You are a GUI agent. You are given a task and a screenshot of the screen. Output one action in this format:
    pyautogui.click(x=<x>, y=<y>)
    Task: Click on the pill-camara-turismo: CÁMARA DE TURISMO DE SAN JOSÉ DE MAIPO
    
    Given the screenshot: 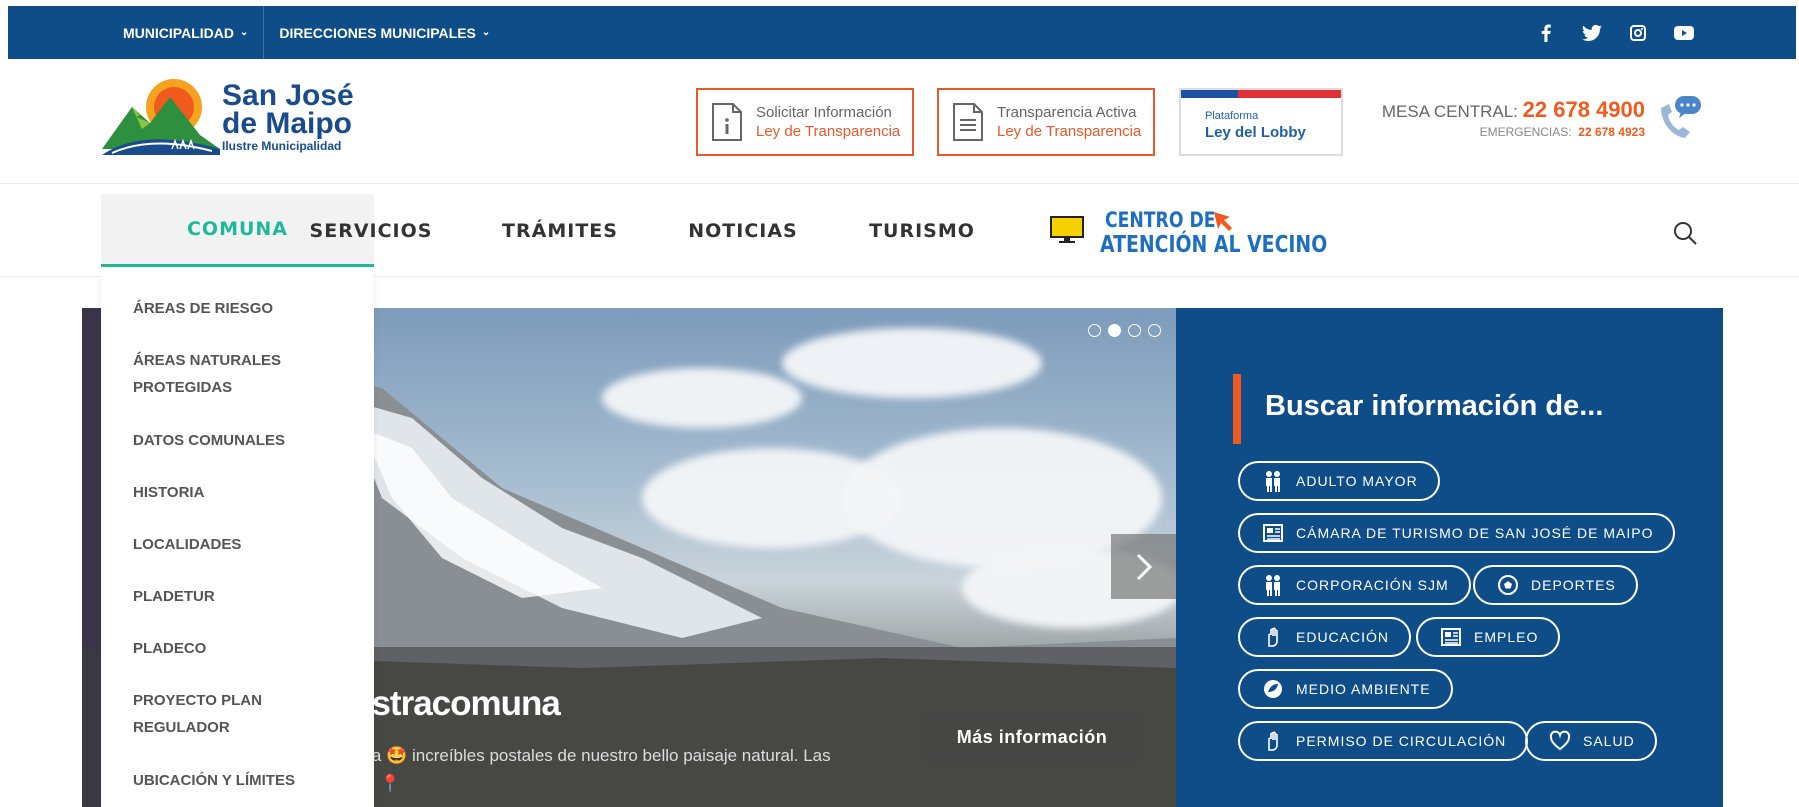 What is the action you would take?
    pyautogui.click(x=1457, y=533)
    